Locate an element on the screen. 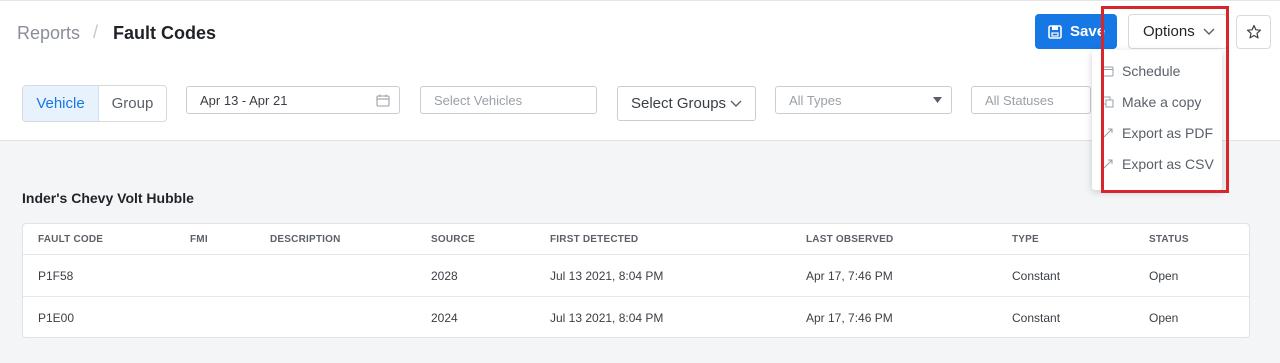 This screenshot has width=1280, height=363. column-header: TYPE is located at coordinates (1025, 239).